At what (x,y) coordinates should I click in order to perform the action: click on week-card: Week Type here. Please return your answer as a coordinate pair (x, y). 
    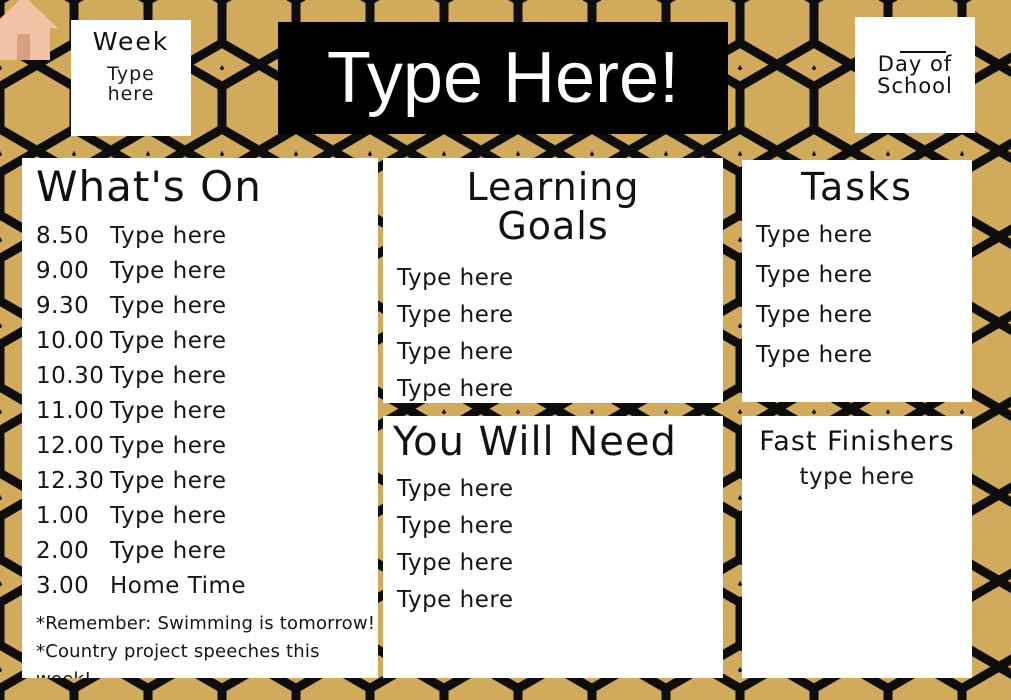
    Looking at the image, I should click on (131, 78).